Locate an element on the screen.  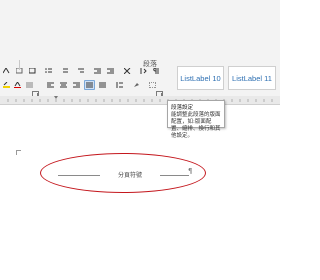
tooltip-title: 段落設定 is located at coordinates (182, 108).